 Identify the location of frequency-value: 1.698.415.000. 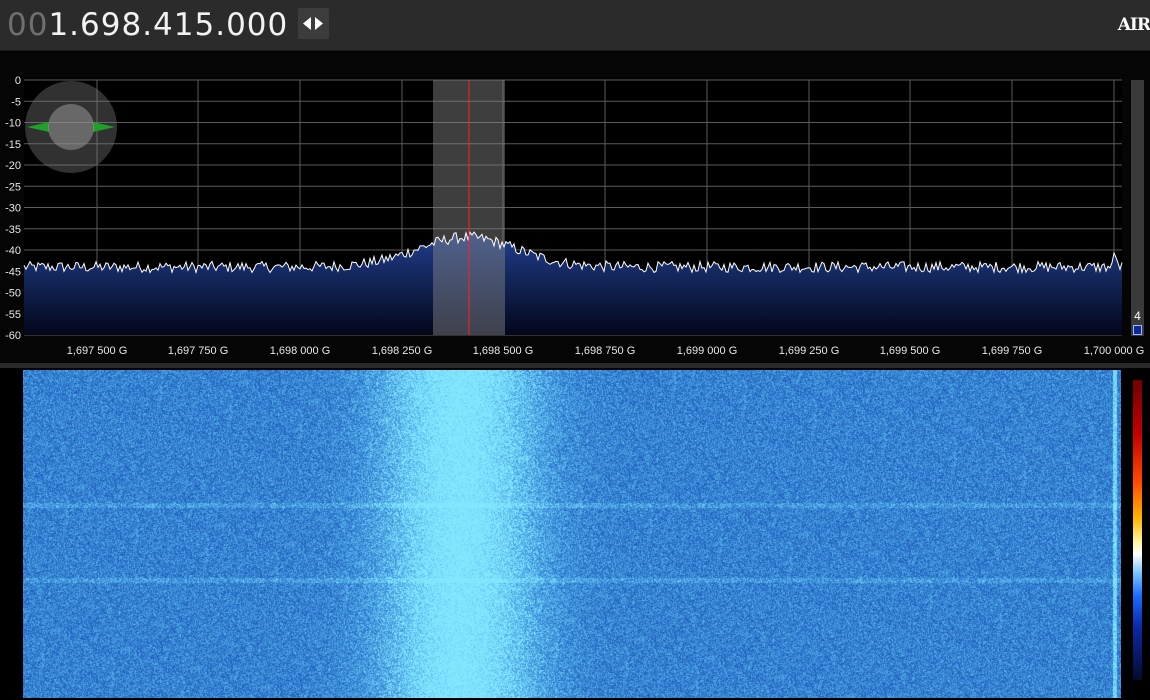
(168, 25).